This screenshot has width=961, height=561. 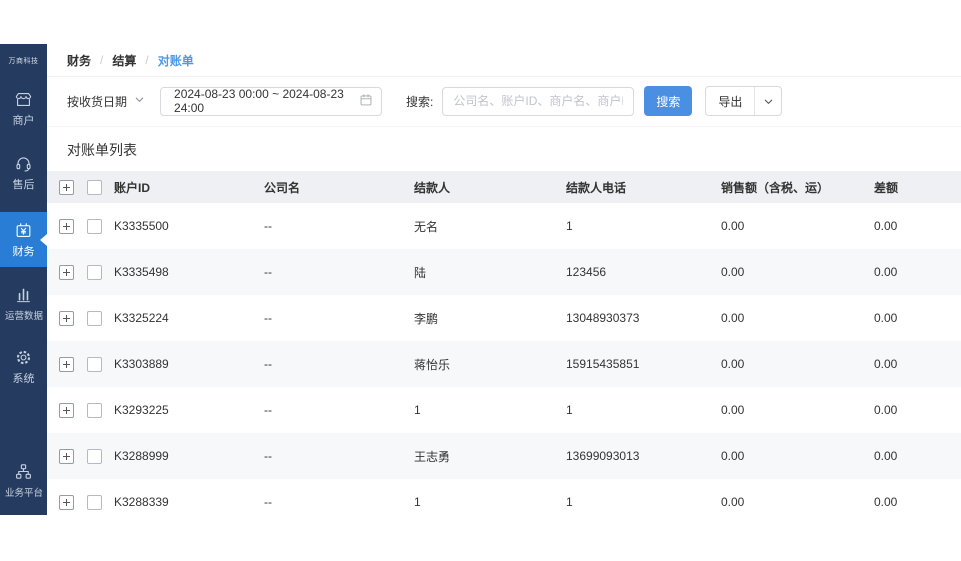 What do you see at coordinates (586, 272) in the screenshot?
I see `cell-payee-phone: 123456` at bounding box center [586, 272].